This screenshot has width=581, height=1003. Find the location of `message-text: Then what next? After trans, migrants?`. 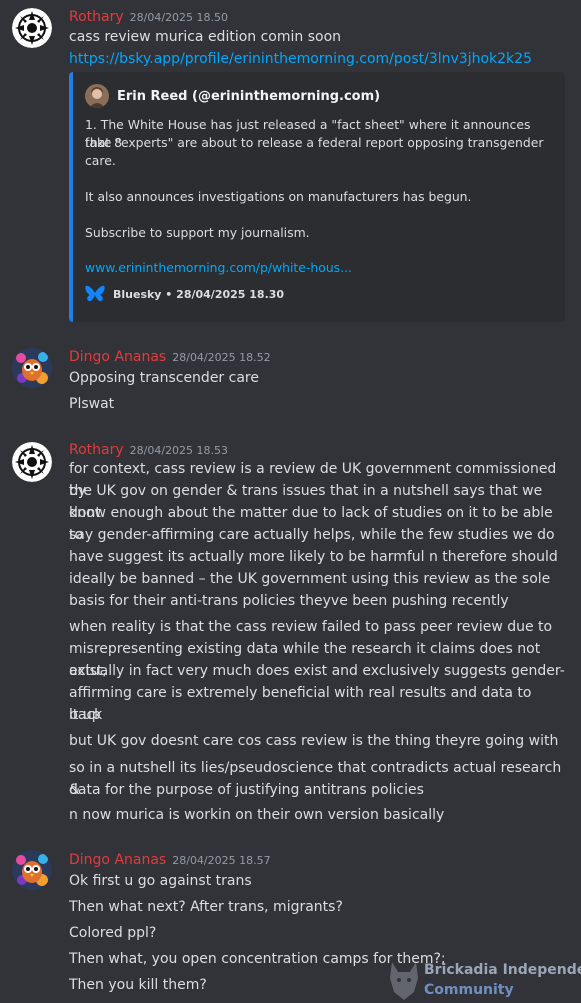

message-text: Then what next? After trans, migrants? is located at coordinates (206, 907).